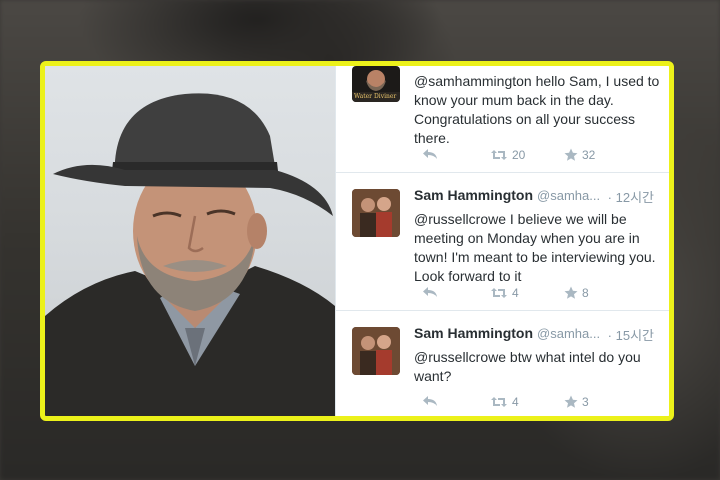  What do you see at coordinates (534, 403) in the screenshot?
I see `tweet-actions: 4 3` at bounding box center [534, 403].